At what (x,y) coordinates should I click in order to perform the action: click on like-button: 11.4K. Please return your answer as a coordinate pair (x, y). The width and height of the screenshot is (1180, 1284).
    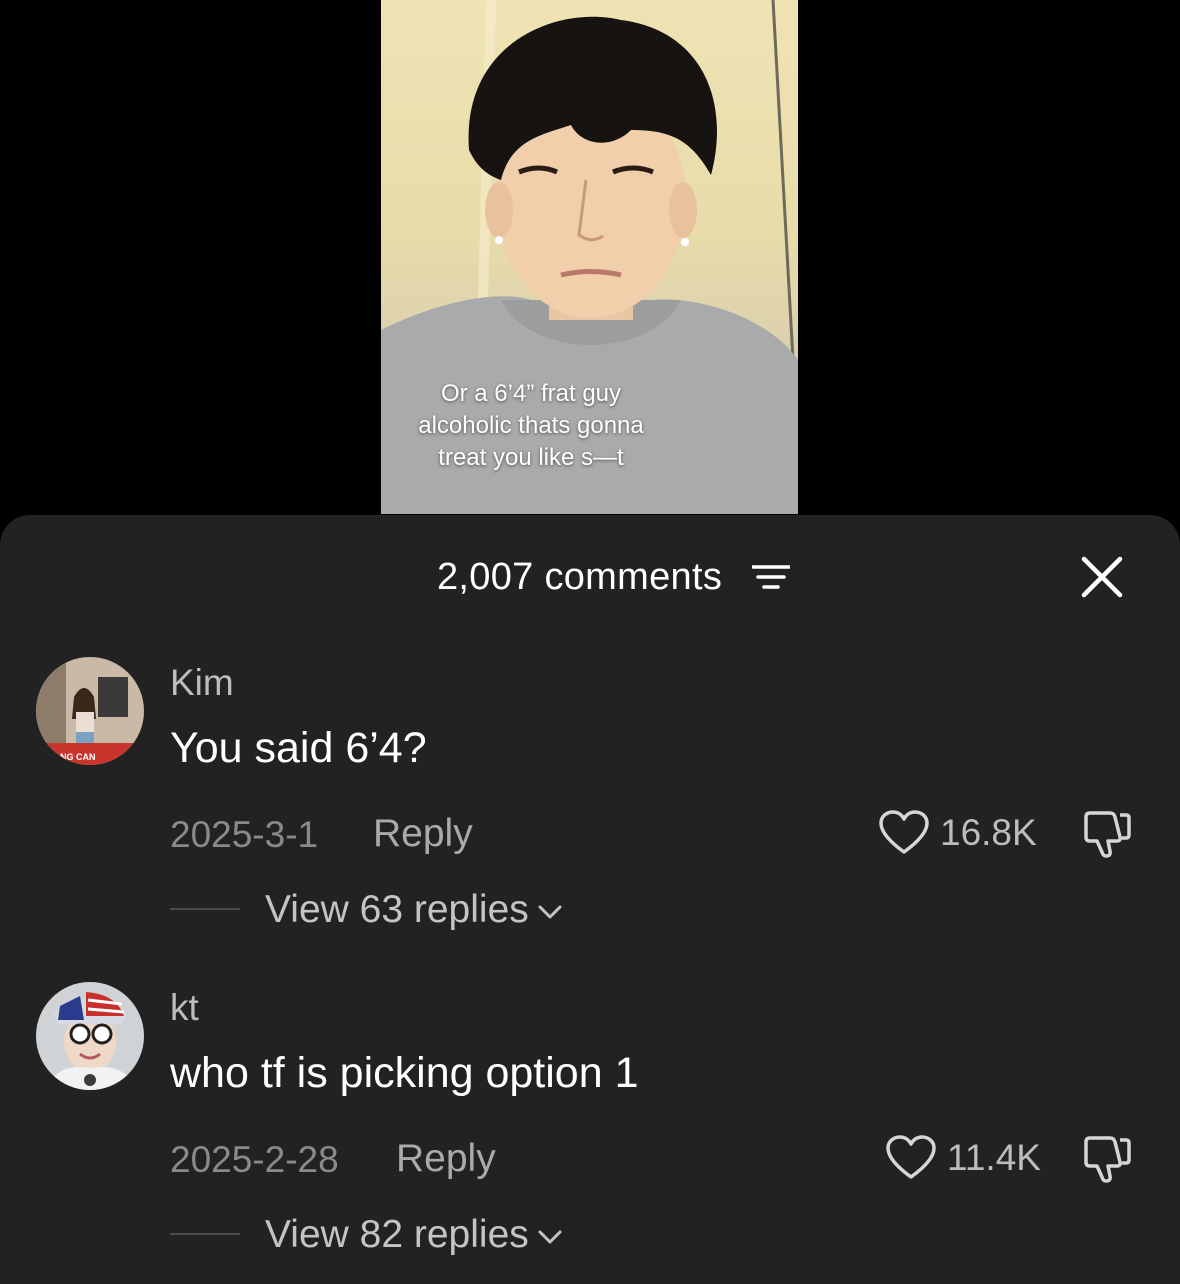
    Looking at the image, I should click on (963, 1158).